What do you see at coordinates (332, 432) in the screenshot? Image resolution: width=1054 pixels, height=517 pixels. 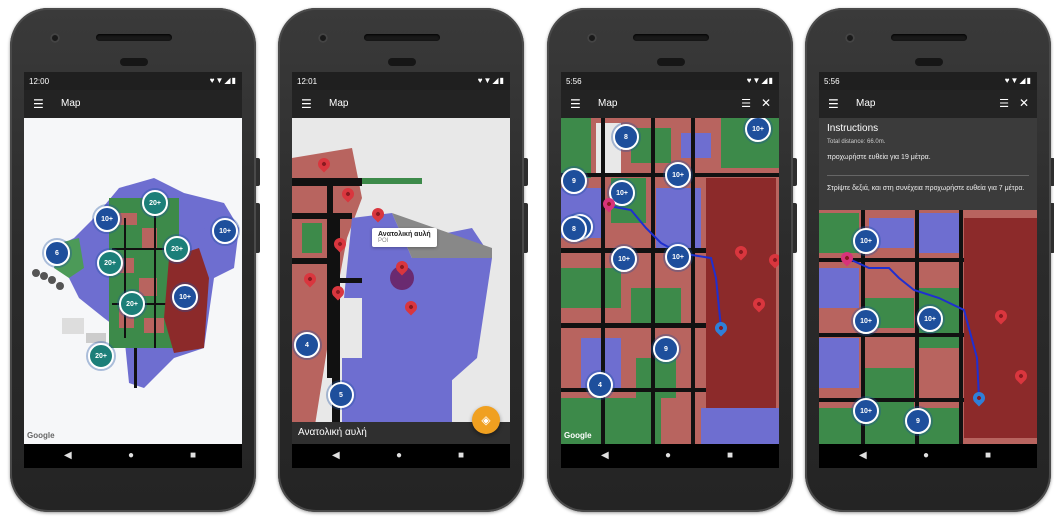 I see `selected-poi-name: Ανατολική αυλή` at bounding box center [332, 432].